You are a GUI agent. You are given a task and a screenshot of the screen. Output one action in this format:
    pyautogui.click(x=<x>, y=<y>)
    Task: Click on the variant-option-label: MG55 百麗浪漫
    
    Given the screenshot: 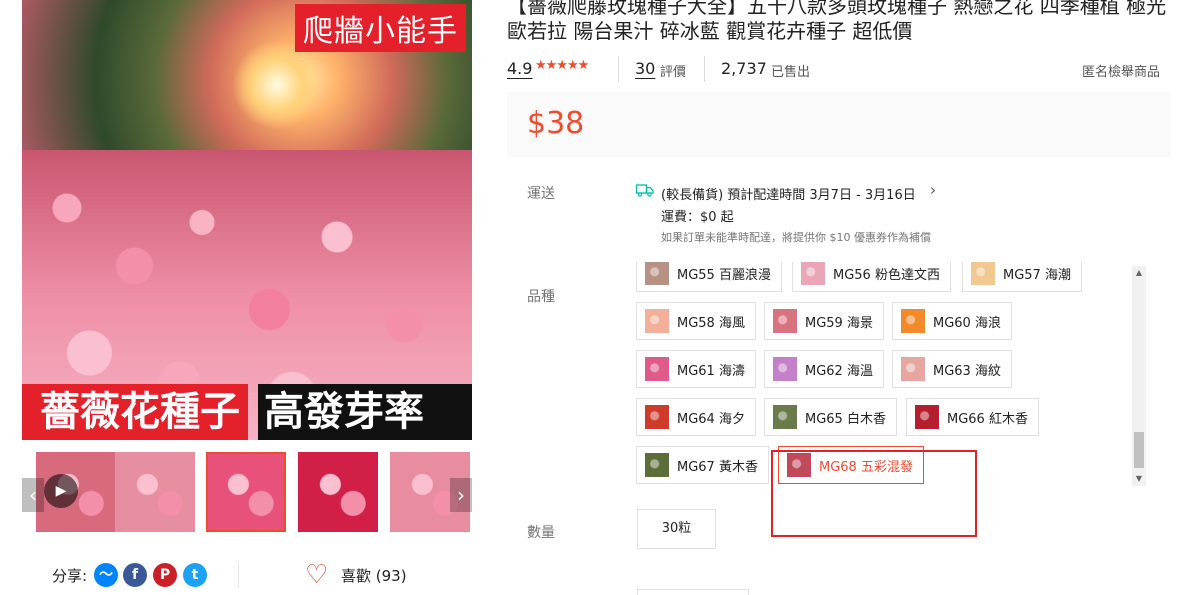 What is the action you would take?
    pyautogui.click(x=724, y=275)
    